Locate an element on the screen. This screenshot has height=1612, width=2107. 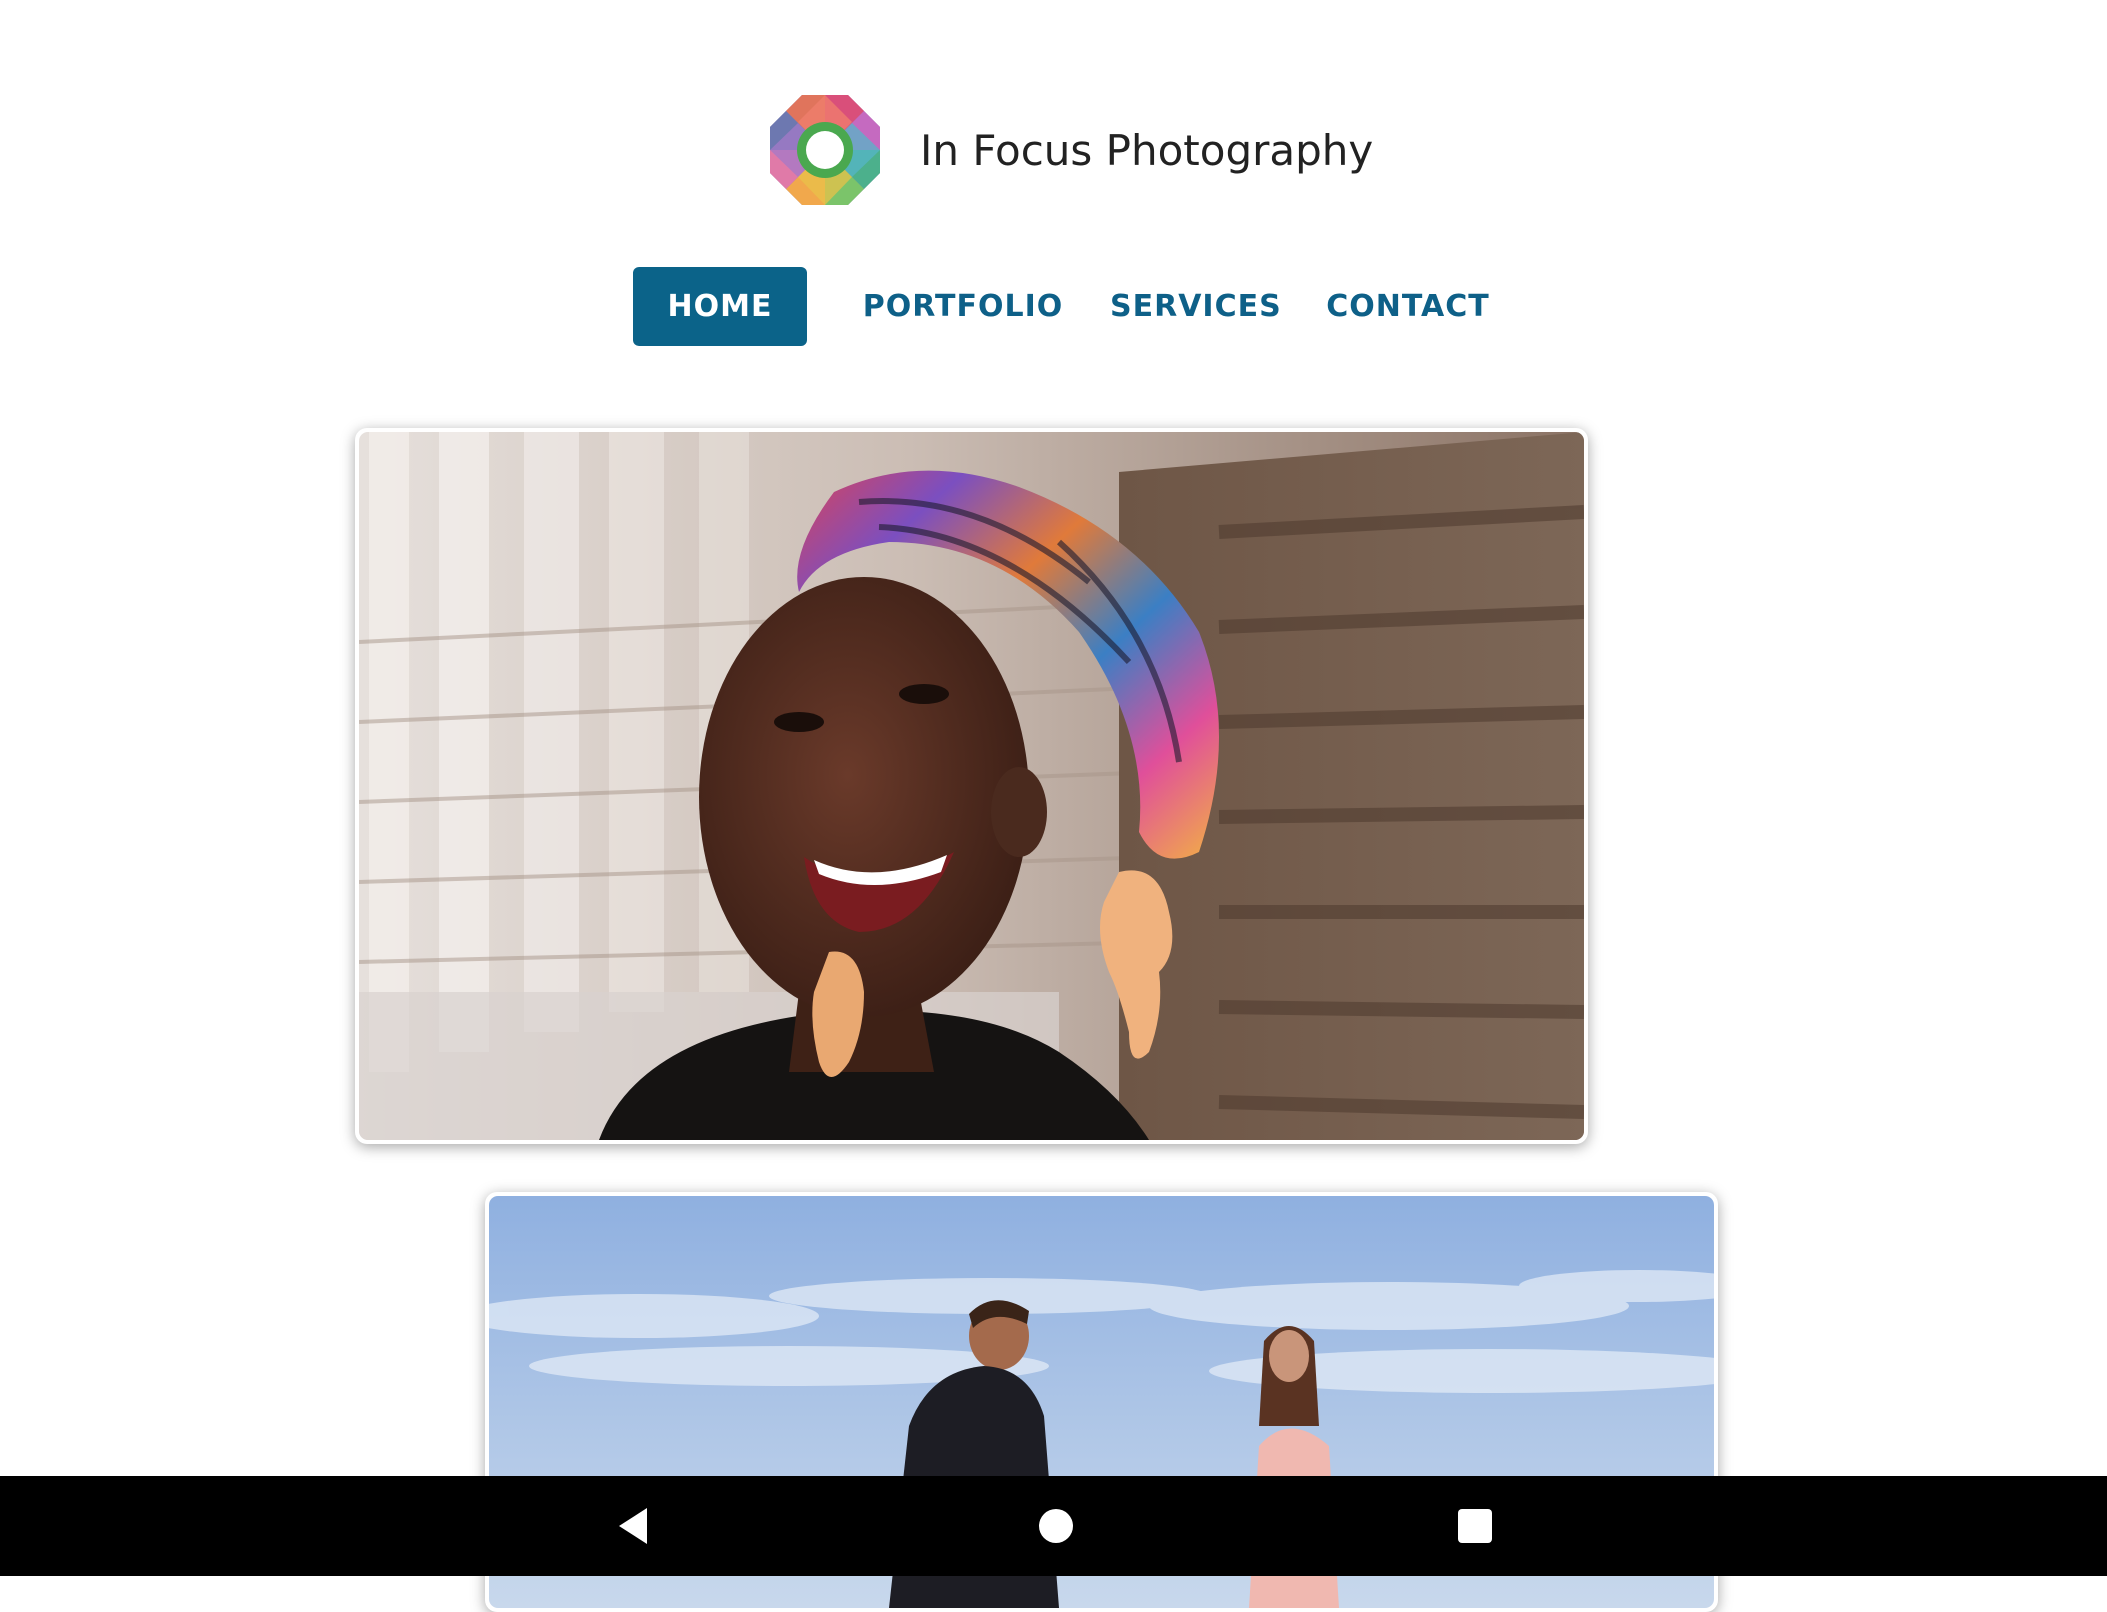
back-triangle-icon is located at coordinates (635, 1526).